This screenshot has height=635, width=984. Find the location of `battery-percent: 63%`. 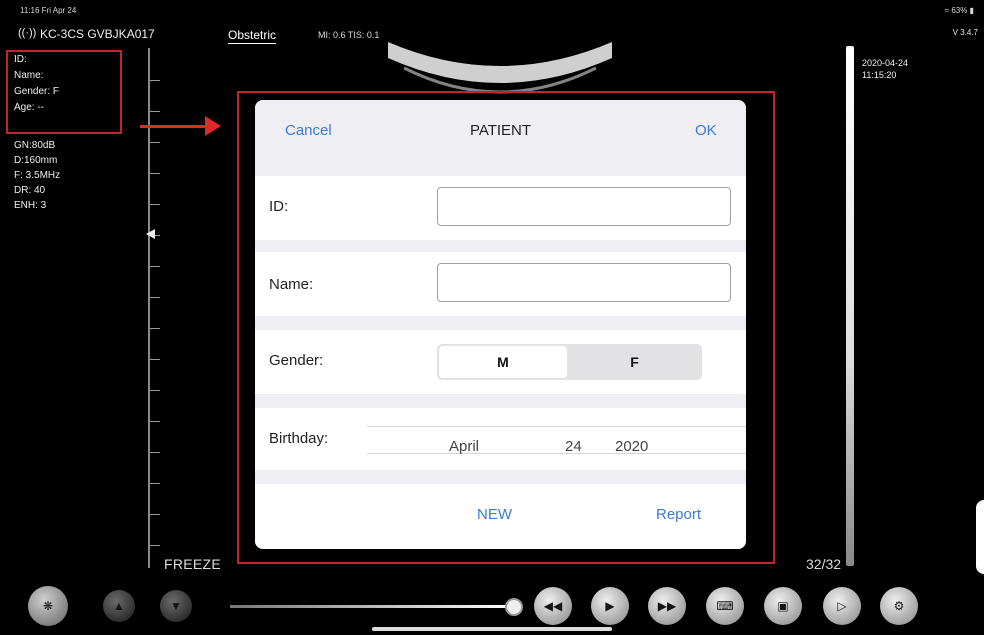

battery-percent: 63% is located at coordinates (959, 10).